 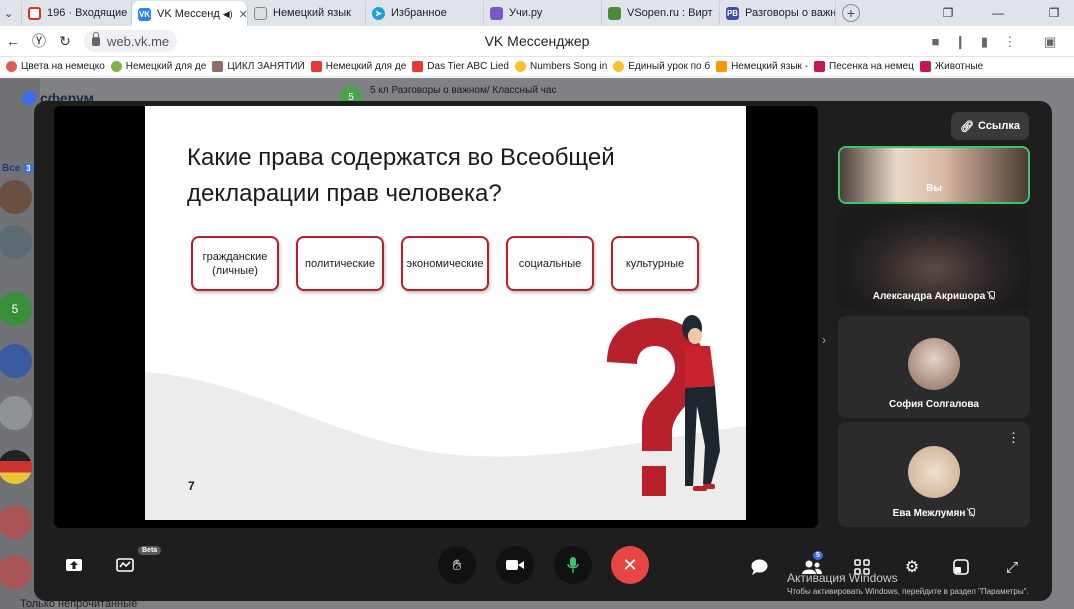 What do you see at coordinates (871, 66) in the screenshot?
I see `bookmark-label: Песенка на немец` at bounding box center [871, 66].